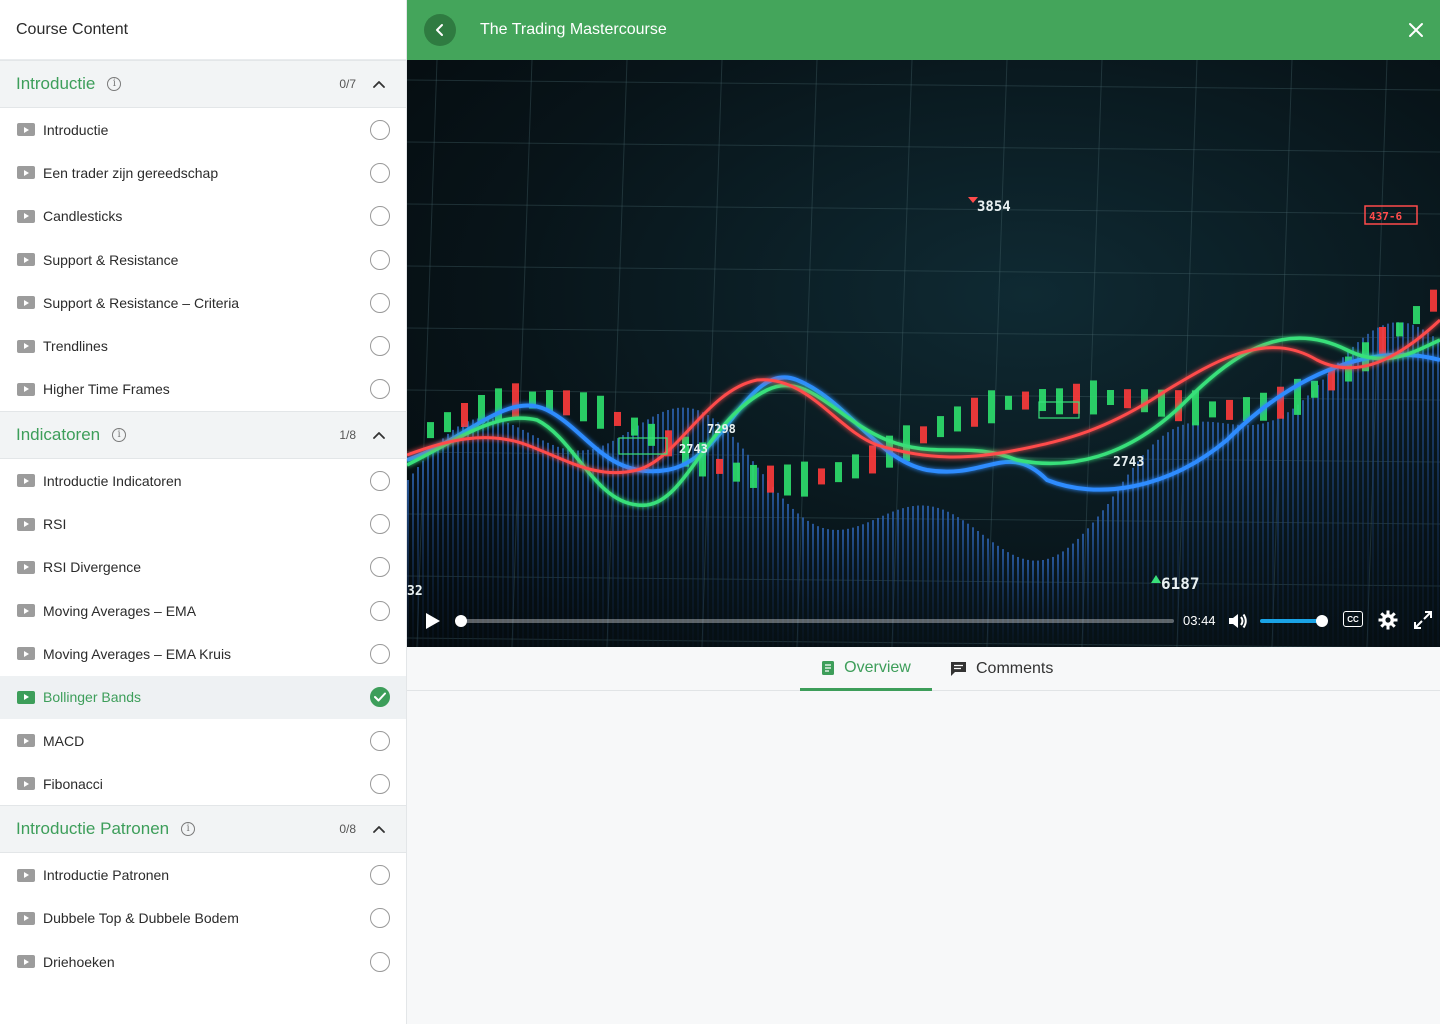 The width and height of the screenshot is (1440, 1024). What do you see at coordinates (92, 567) in the screenshot?
I see `lesson-label: RSI Divergence` at bounding box center [92, 567].